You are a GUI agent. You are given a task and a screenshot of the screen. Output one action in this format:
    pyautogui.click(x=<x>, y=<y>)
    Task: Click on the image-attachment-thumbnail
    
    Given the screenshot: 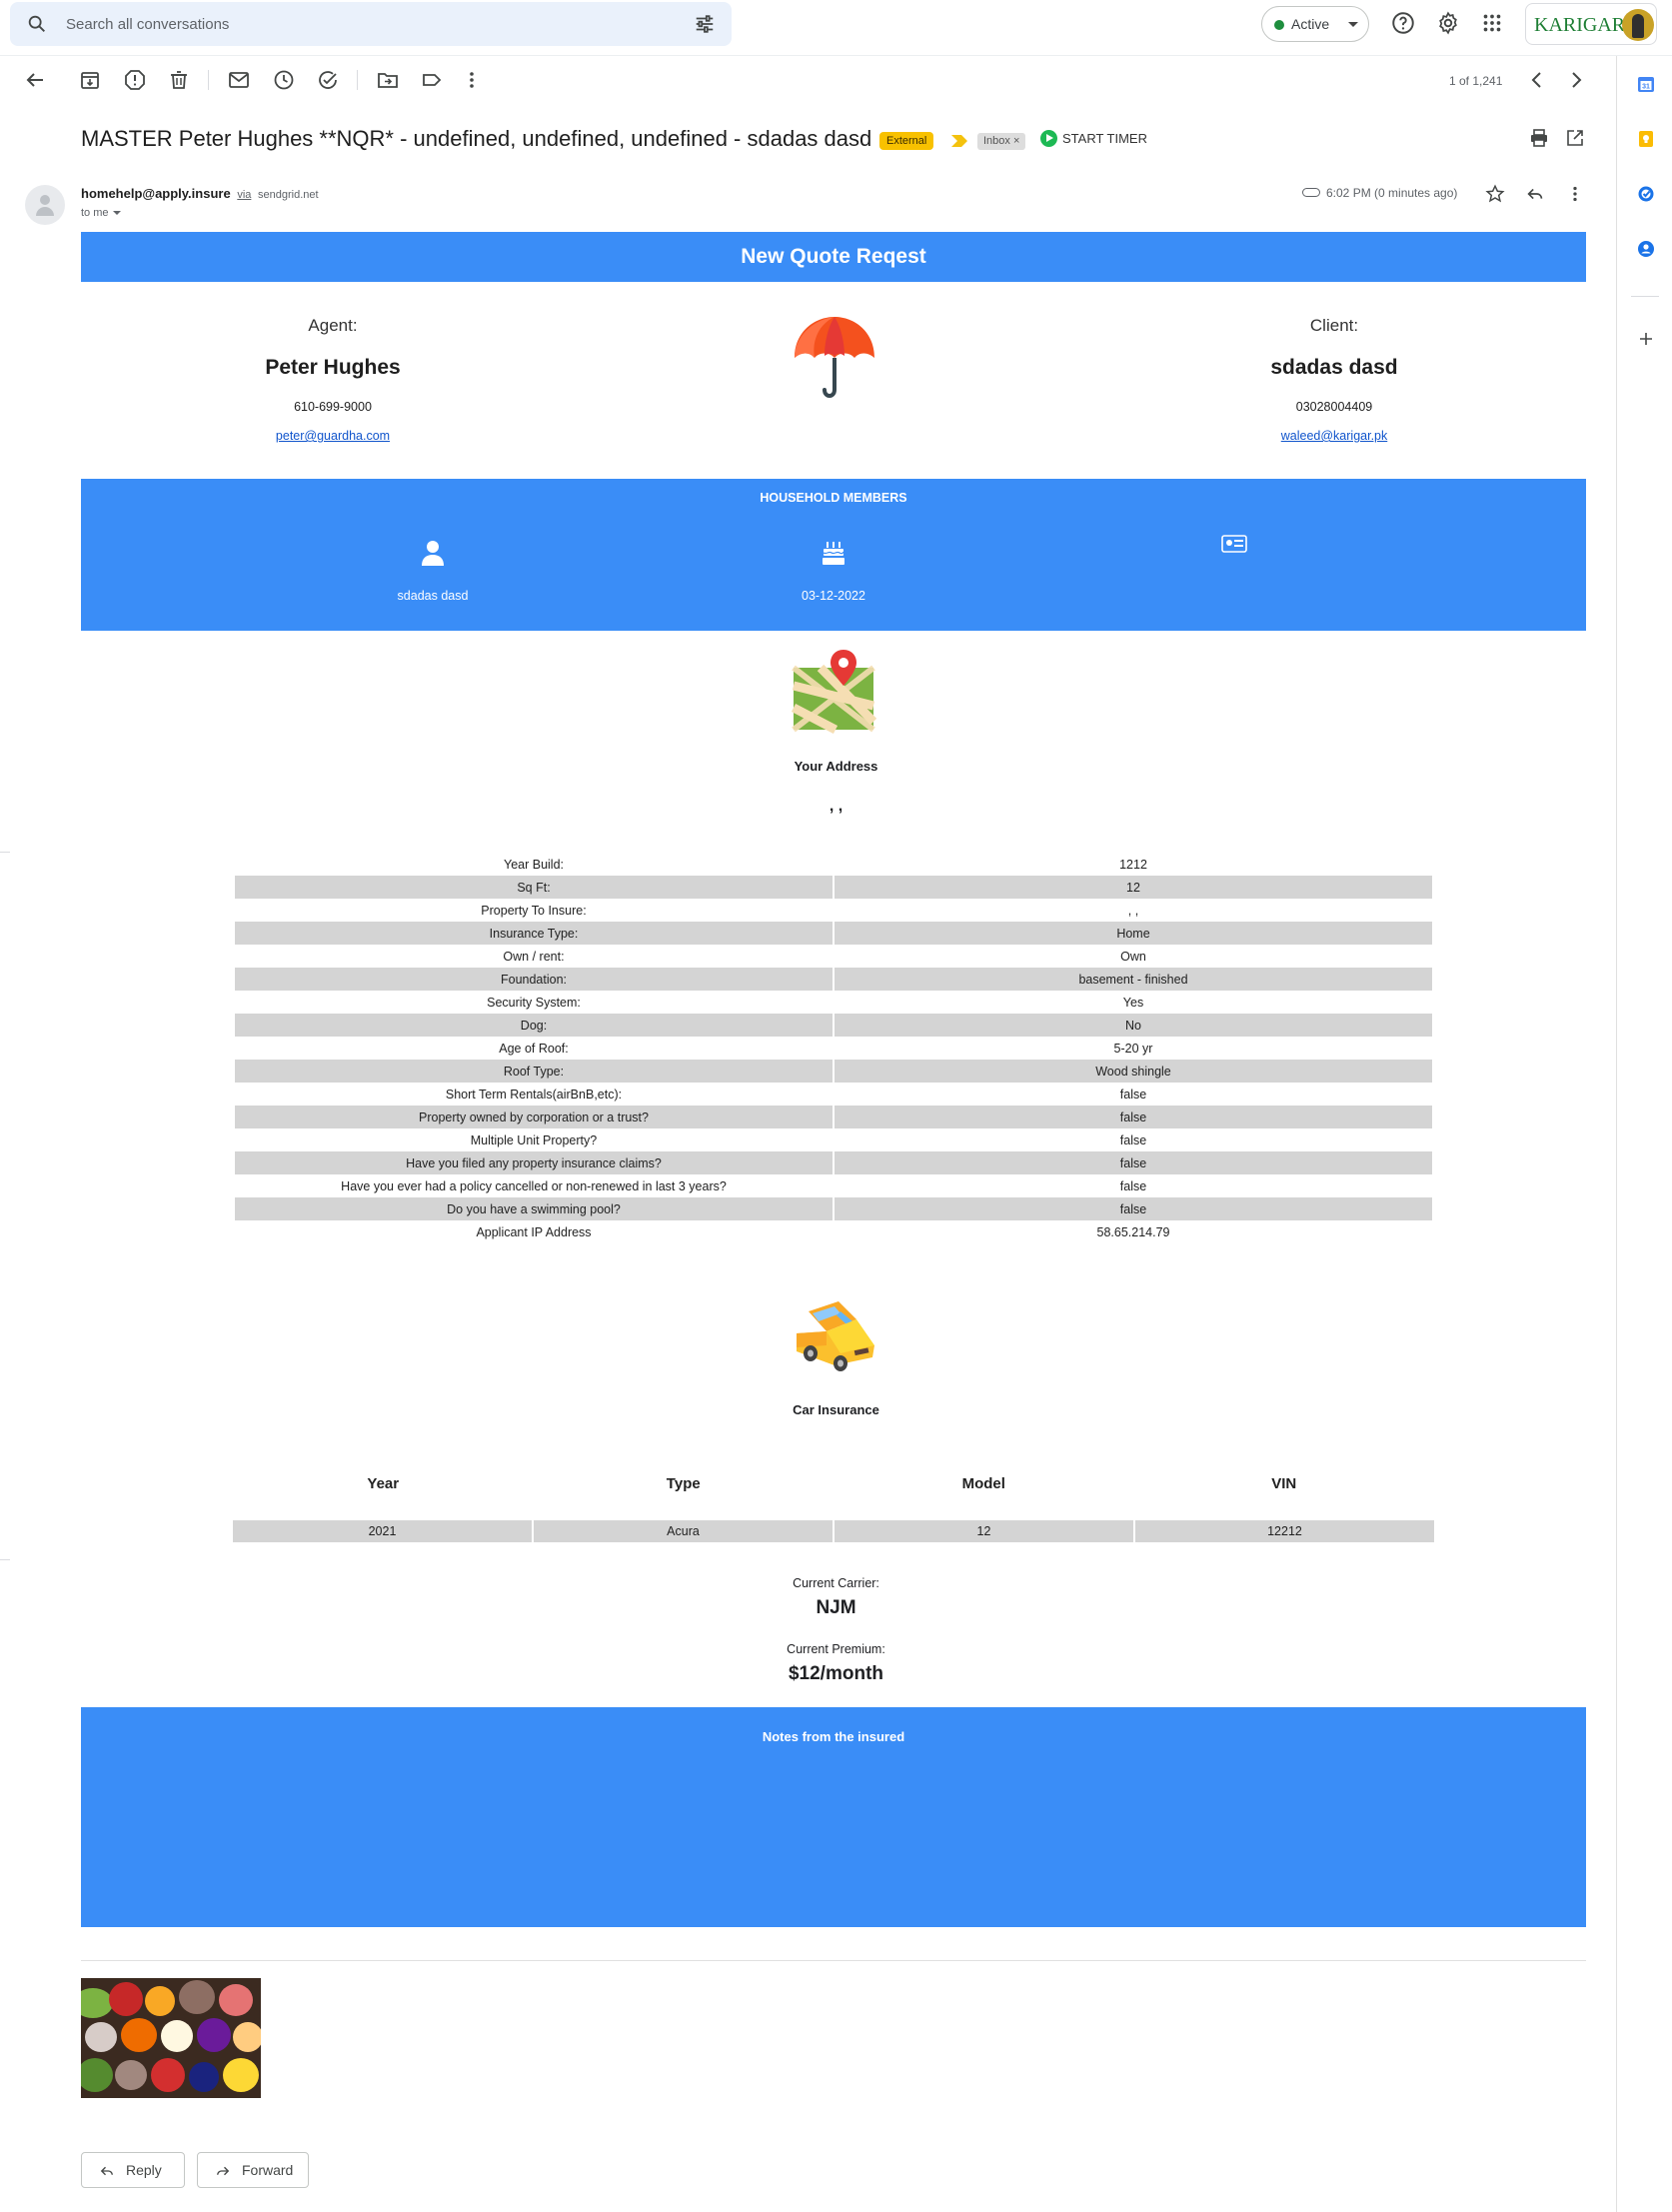 What is the action you would take?
    pyautogui.click(x=171, y=2038)
    